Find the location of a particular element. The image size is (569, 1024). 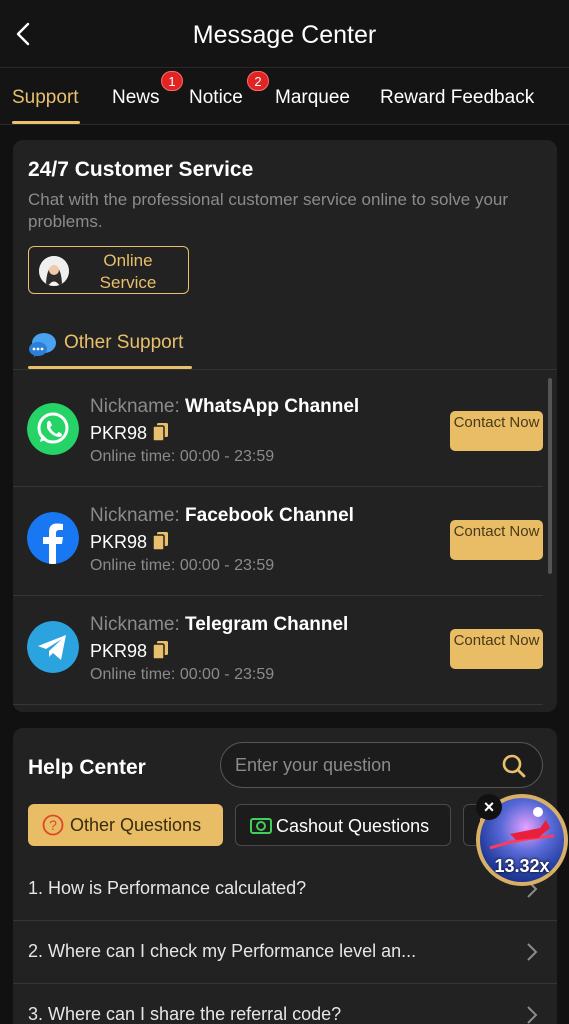

close-icon: × is located at coordinates (489, 807).